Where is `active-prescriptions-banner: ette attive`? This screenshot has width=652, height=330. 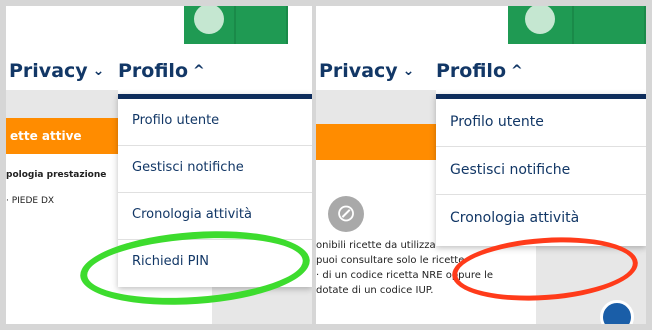
active-prescriptions-banner: ette attive is located at coordinates (62, 136).